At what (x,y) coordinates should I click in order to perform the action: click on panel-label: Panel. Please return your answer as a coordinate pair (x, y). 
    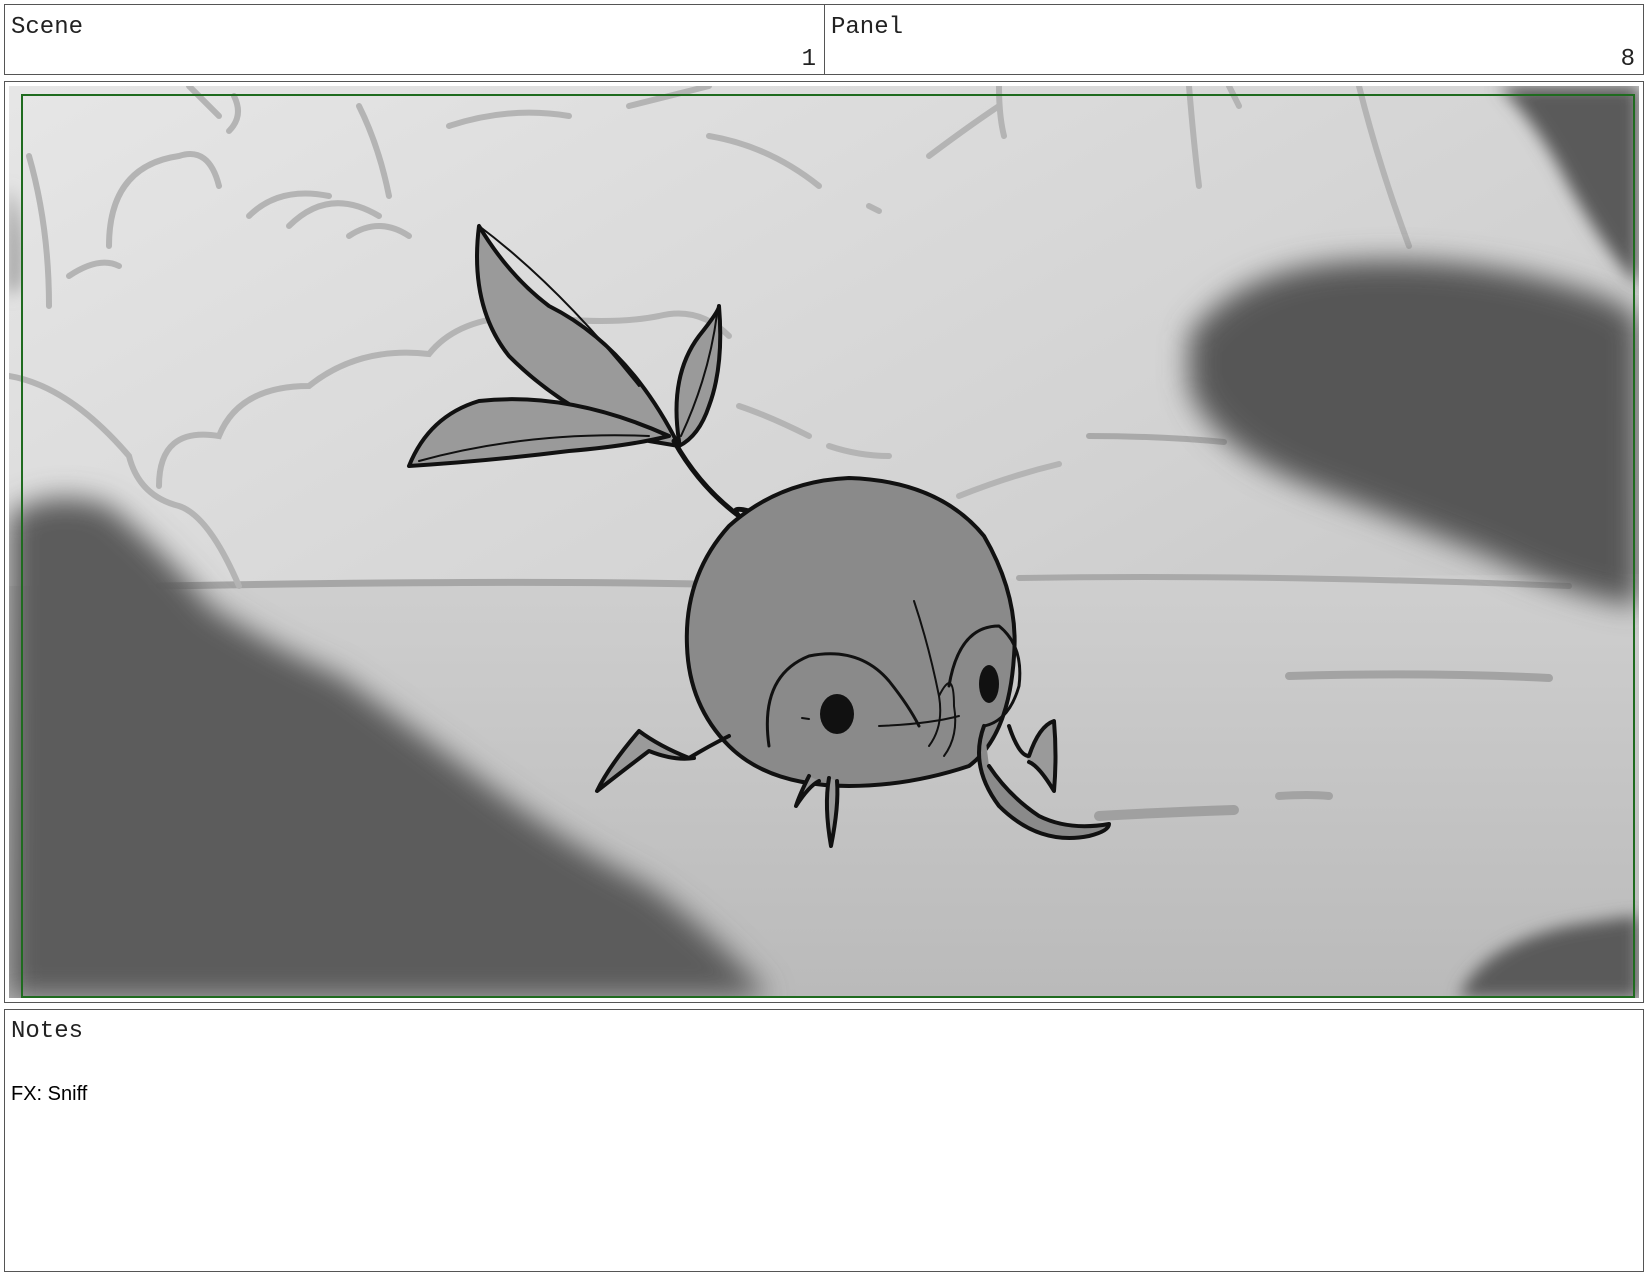
    Looking at the image, I should click on (867, 27).